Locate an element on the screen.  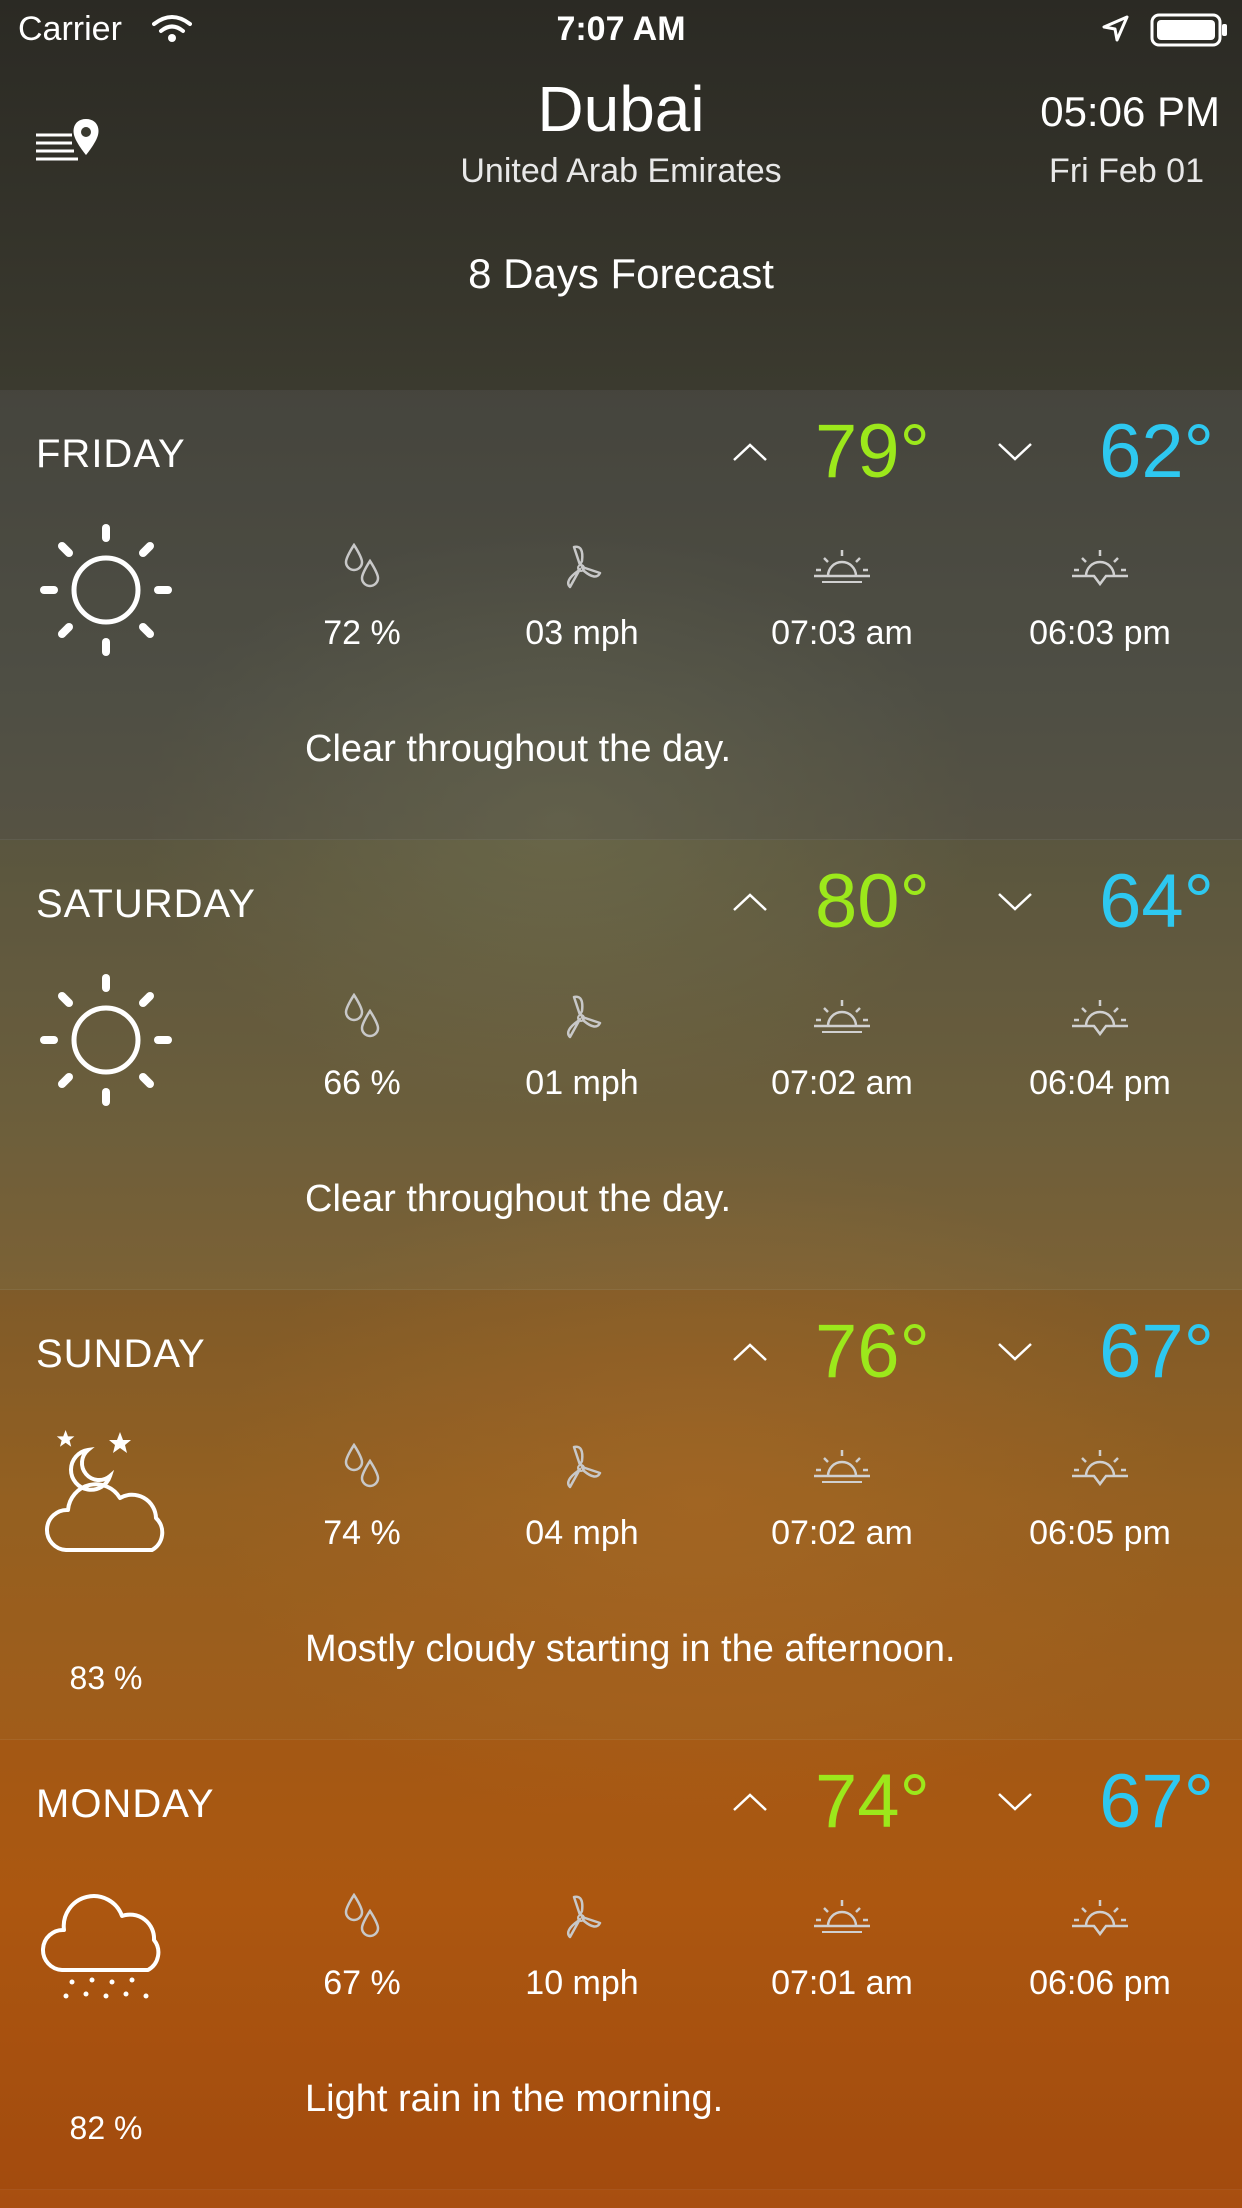
day-name: MONDAY is located at coordinates (125, 1804).